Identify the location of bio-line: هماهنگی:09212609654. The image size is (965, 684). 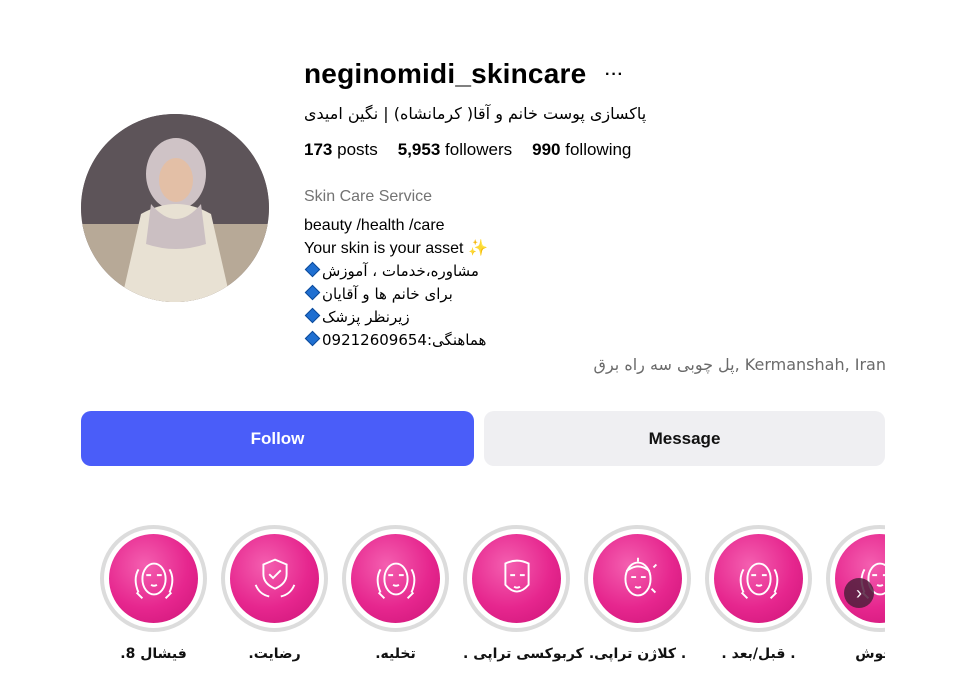
(396, 340).